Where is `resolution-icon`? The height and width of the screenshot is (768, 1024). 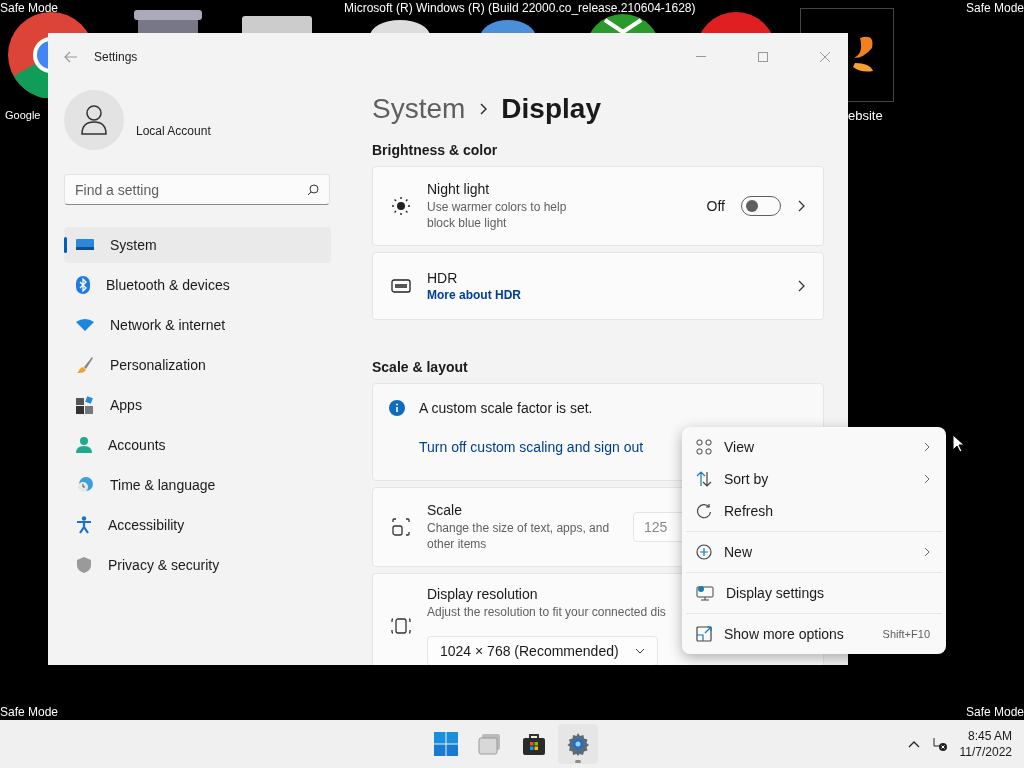 resolution-icon is located at coordinates (401, 626).